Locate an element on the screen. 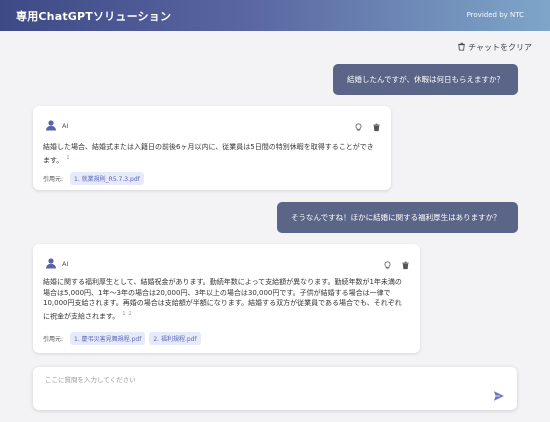  reference-chip: 1. 就業規則_R5.7.3.pdf is located at coordinates (107, 178).